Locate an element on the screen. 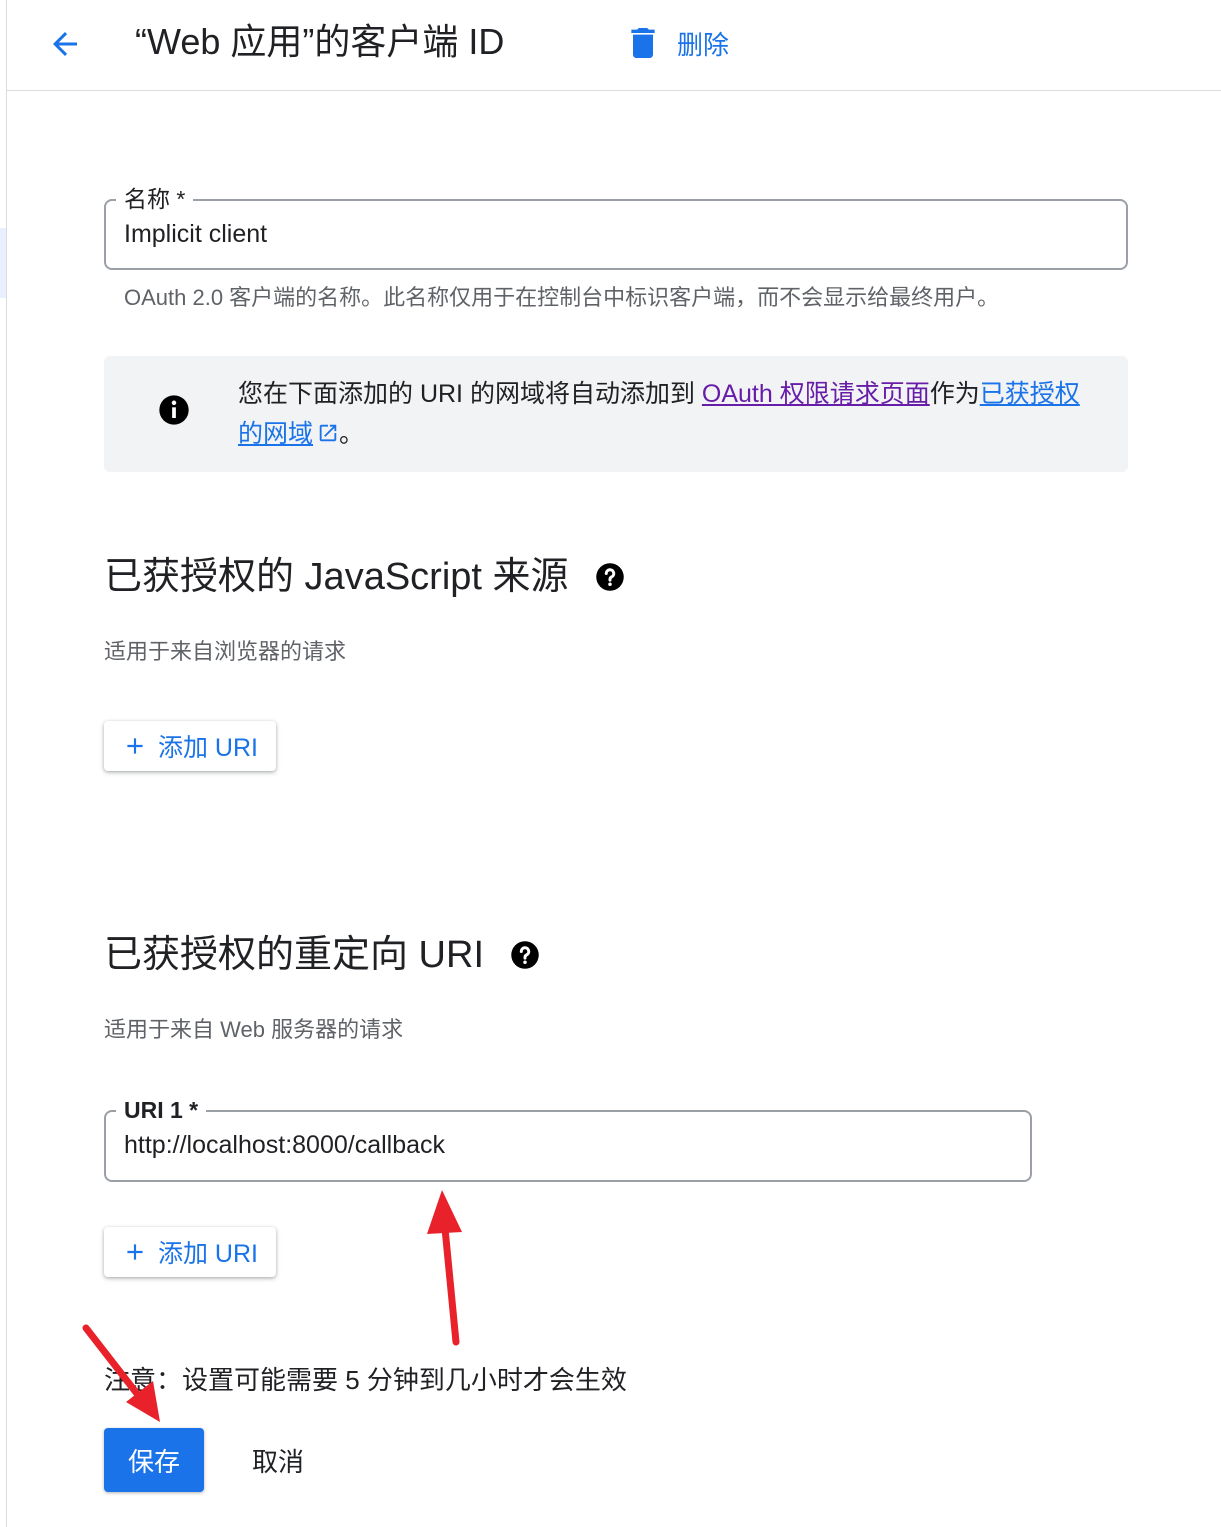  delete-label: 删除 is located at coordinates (703, 44).